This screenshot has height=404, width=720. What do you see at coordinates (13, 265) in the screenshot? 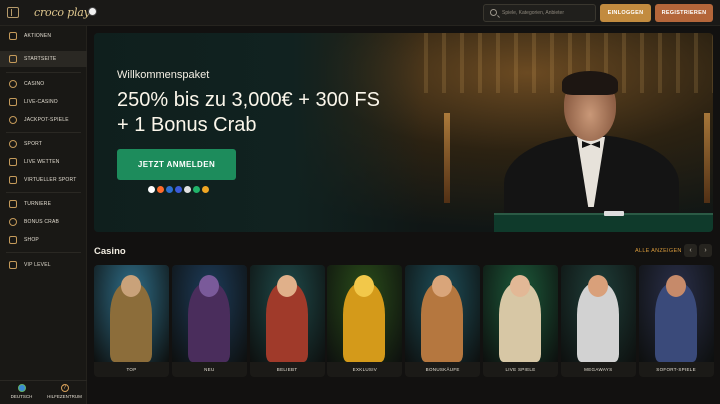
I see `crown-icon` at bounding box center [13, 265].